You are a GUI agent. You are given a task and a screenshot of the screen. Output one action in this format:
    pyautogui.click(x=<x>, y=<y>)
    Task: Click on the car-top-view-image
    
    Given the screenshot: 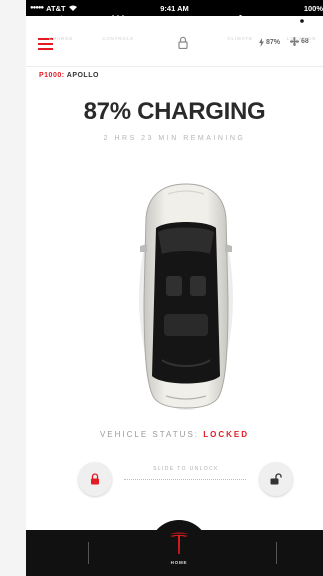 What is the action you would take?
    pyautogui.click(x=186, y=296)
    